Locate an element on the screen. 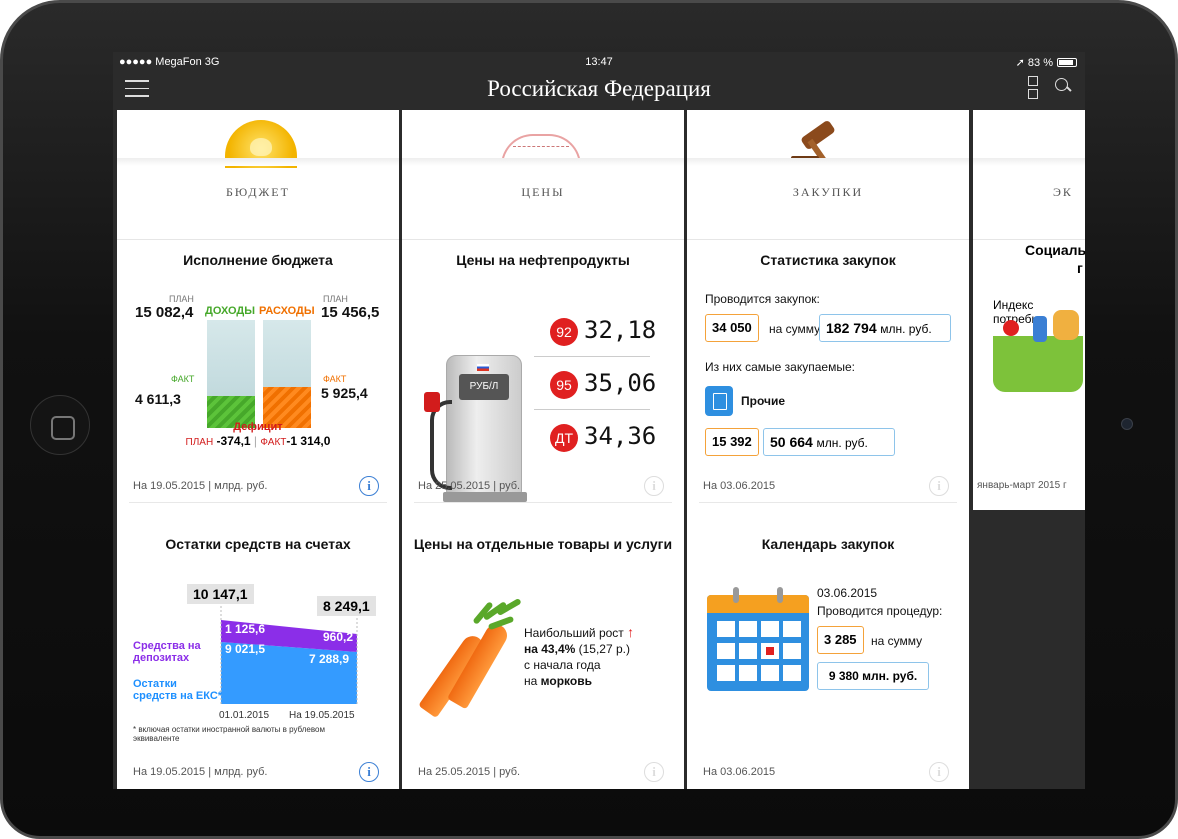 The image size is (1178, 839). calendar-count: 3 285 is located at coordinates (840, 640).